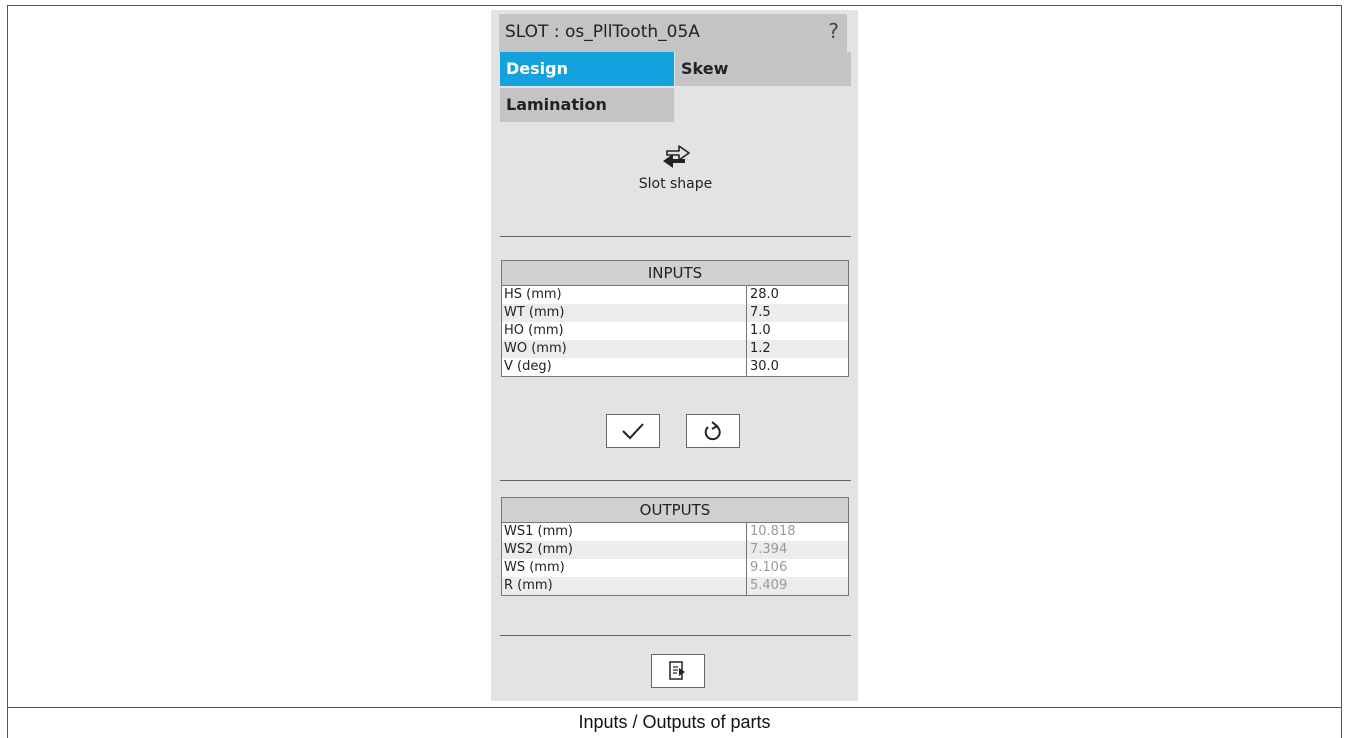 This screenshot has height=738, width=1350. What do you see at coordinates (763, 69) in the screenshot?
I see `tab-skew: Skew` at bounding box center [763, 69].